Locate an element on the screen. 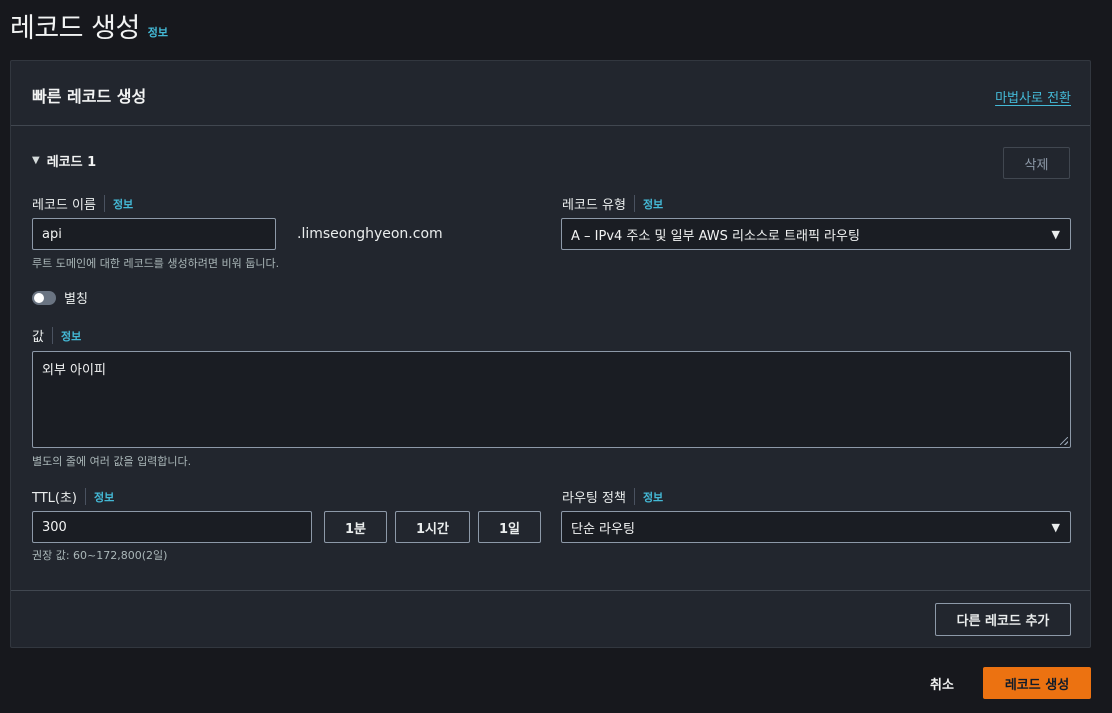 The height and width of the screenshot is (713, 1112). value-label: 값 is located at coordinates (38, 337).